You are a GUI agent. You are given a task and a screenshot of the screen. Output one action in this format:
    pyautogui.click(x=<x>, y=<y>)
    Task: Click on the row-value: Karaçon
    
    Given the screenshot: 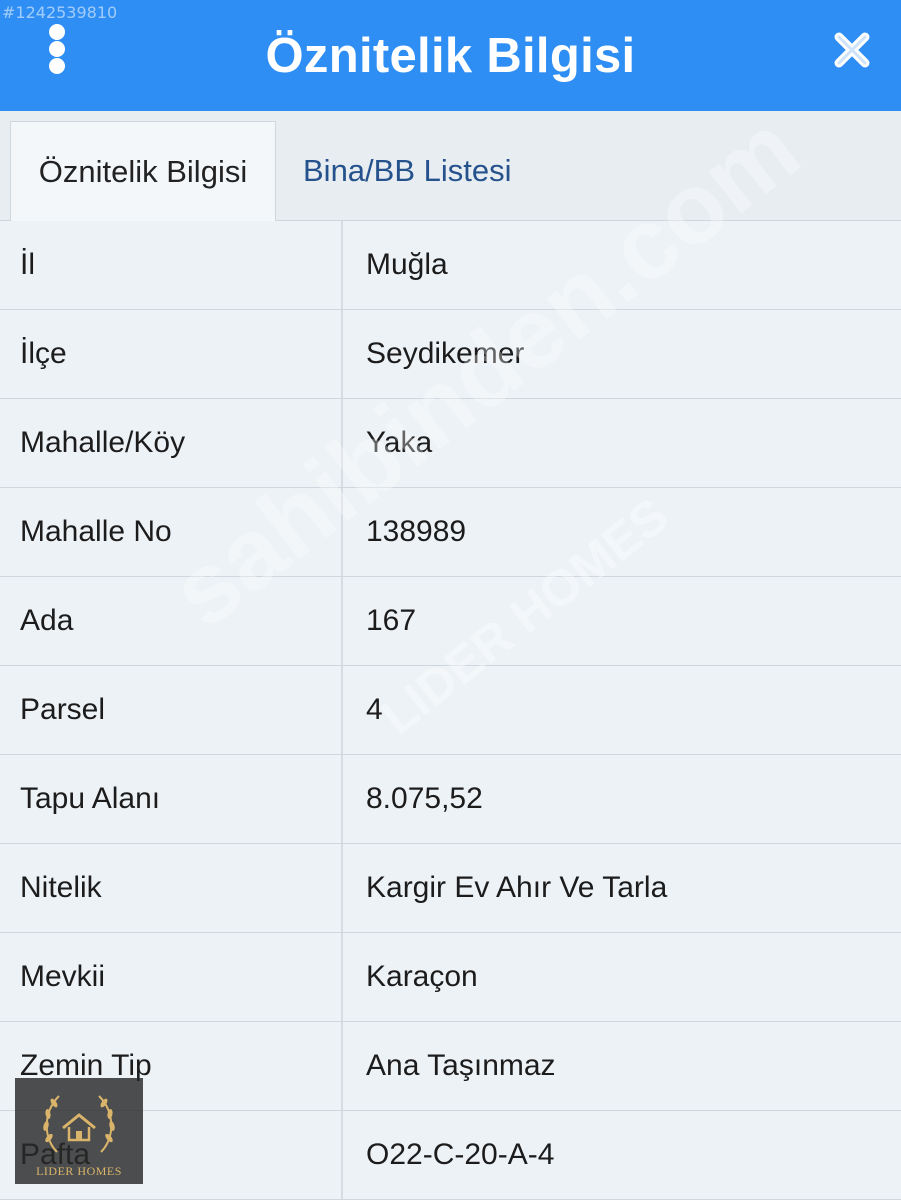 What is the action you would take?
    pyautogui.click(x=422, y=976)
    